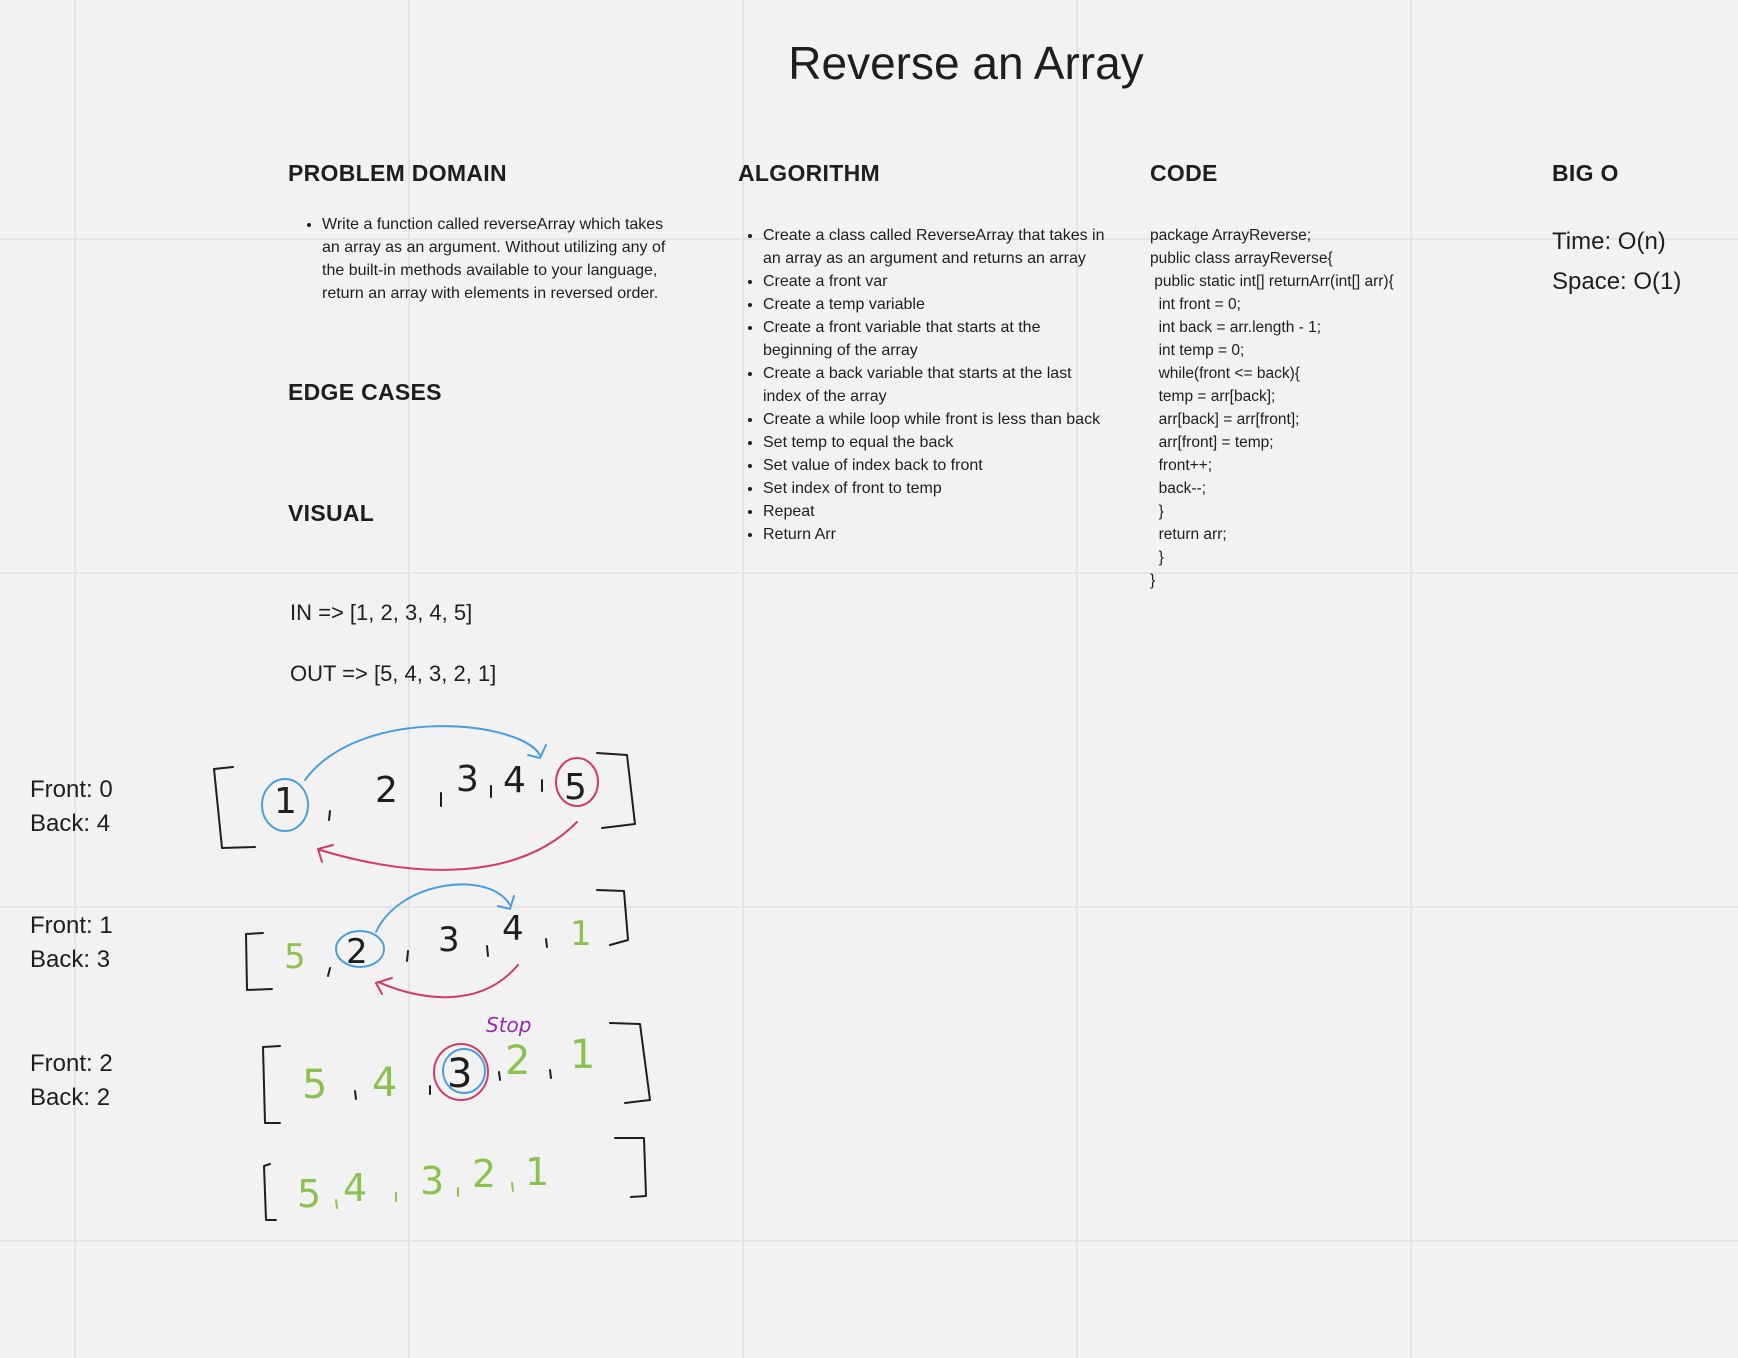  Describe the element at coordinates (1195, 304) in the screenshot. I see `code-line: int front = 0;` at that location.